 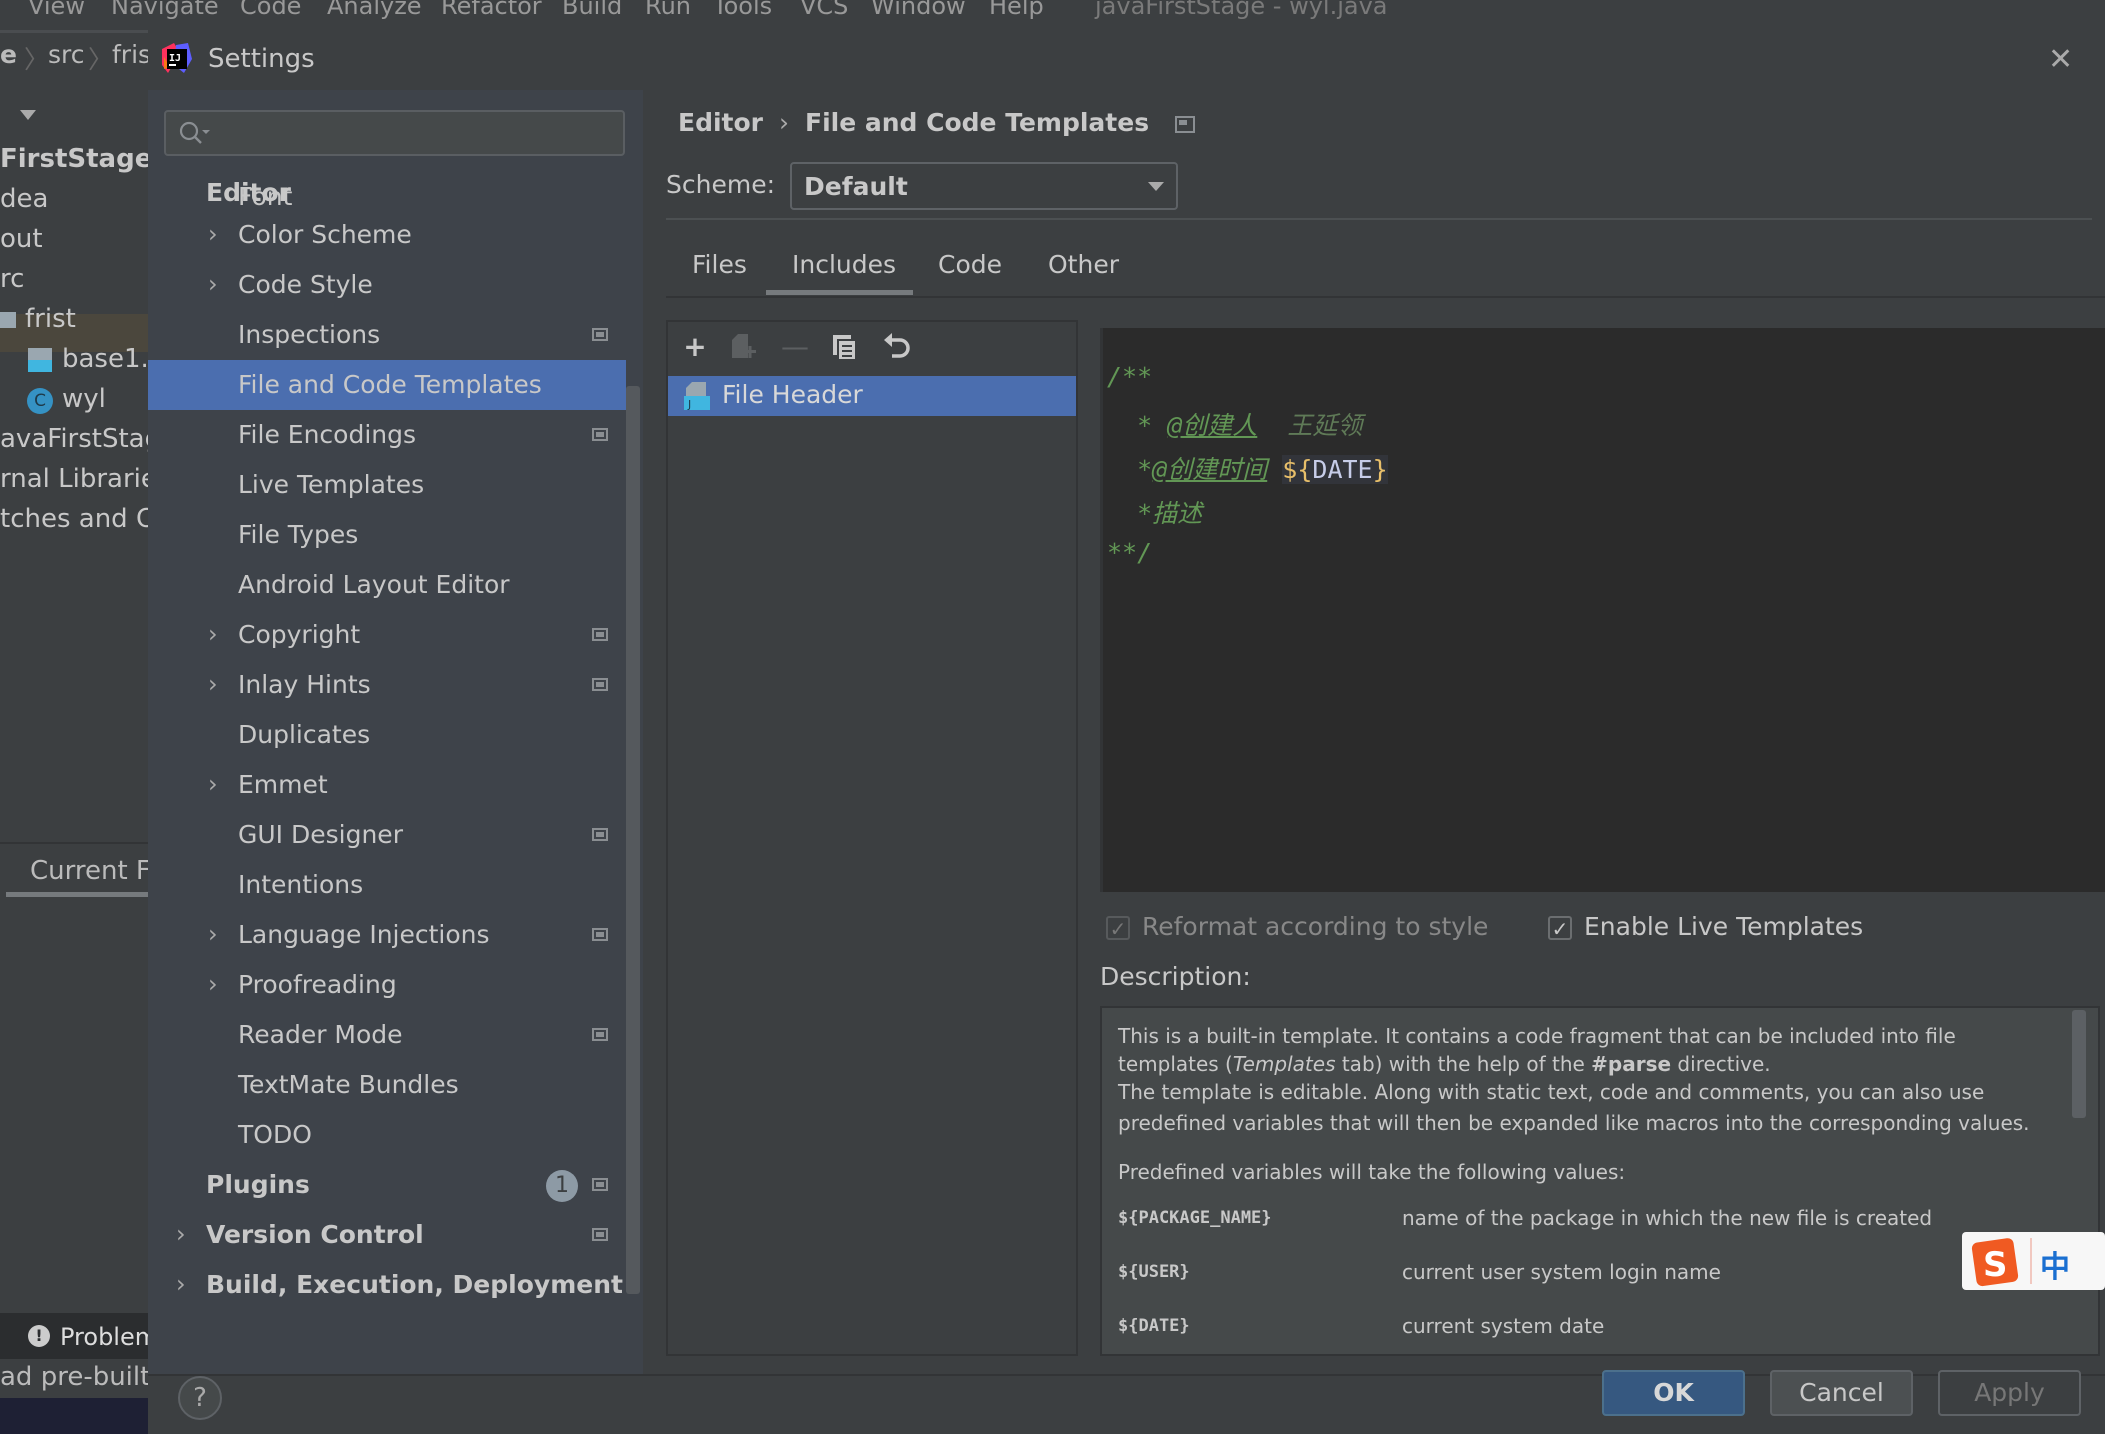 I want to click on menu-refactor: Refactor, so click(x=491, y=10).